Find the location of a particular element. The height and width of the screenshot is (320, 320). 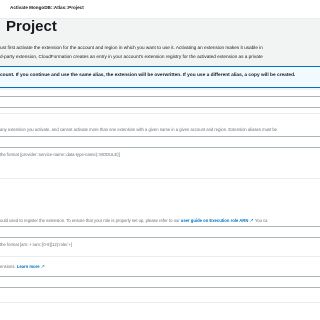

breadcrumb-current: Activate MongoDB::Atlas::Project is located at coordinates (47, 7).